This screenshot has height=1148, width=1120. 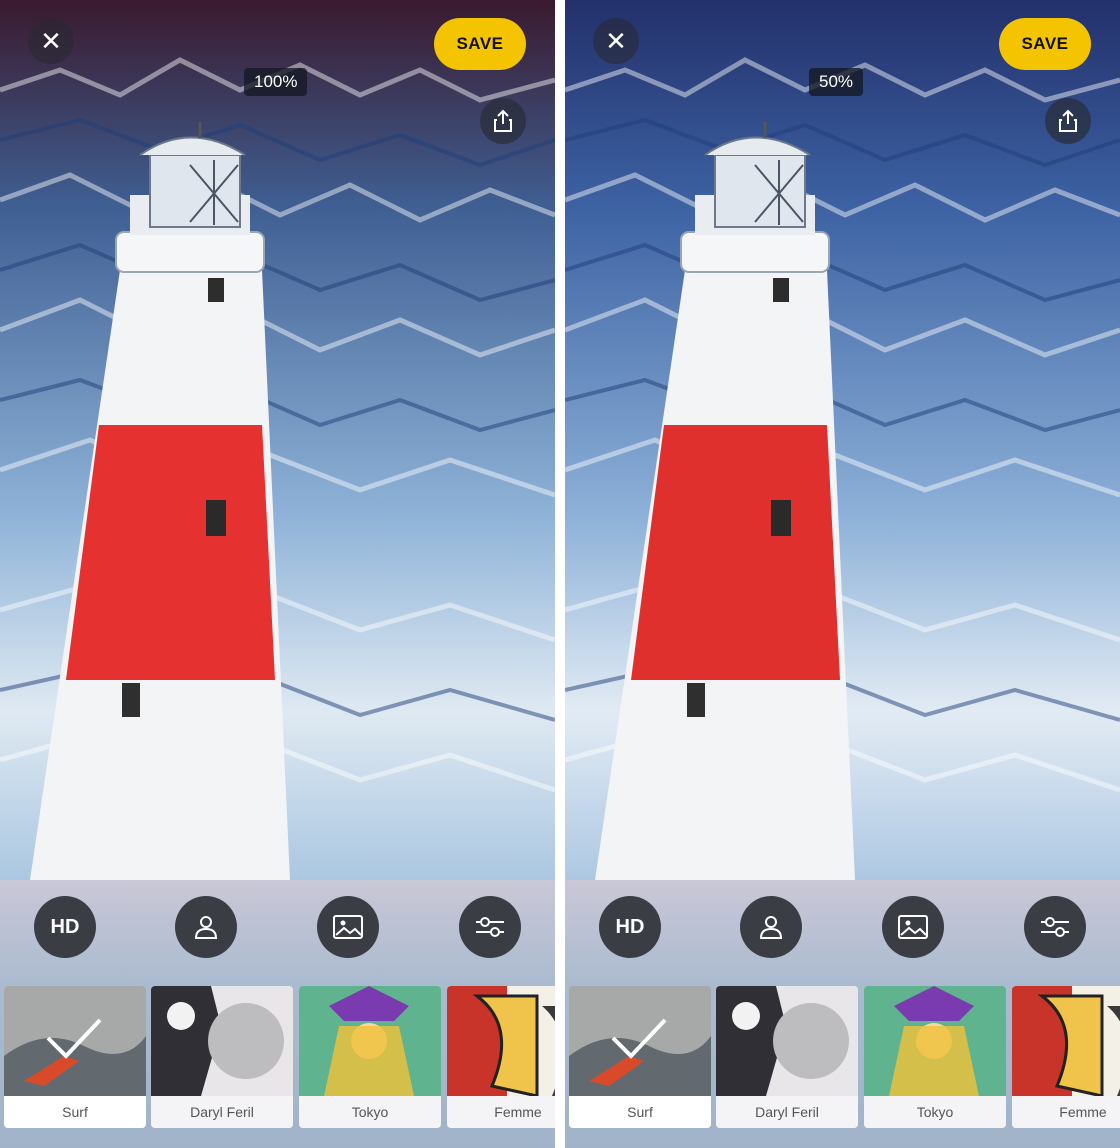 I want to click on intensity-label: 50%, so click(x=836, y=81).